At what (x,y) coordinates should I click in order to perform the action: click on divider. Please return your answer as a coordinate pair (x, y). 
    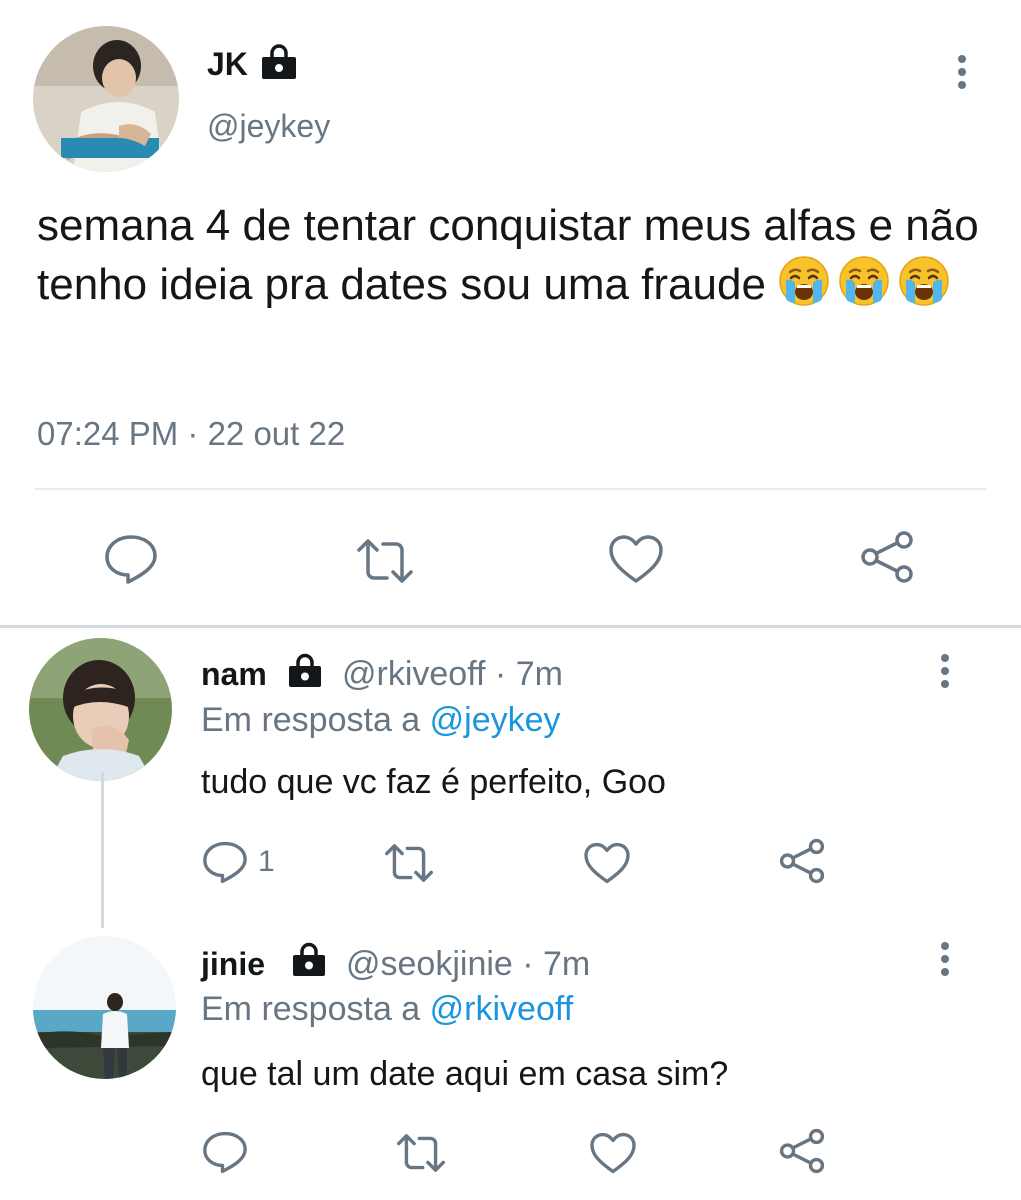
    Looking at the image, I should click on (511, 489).